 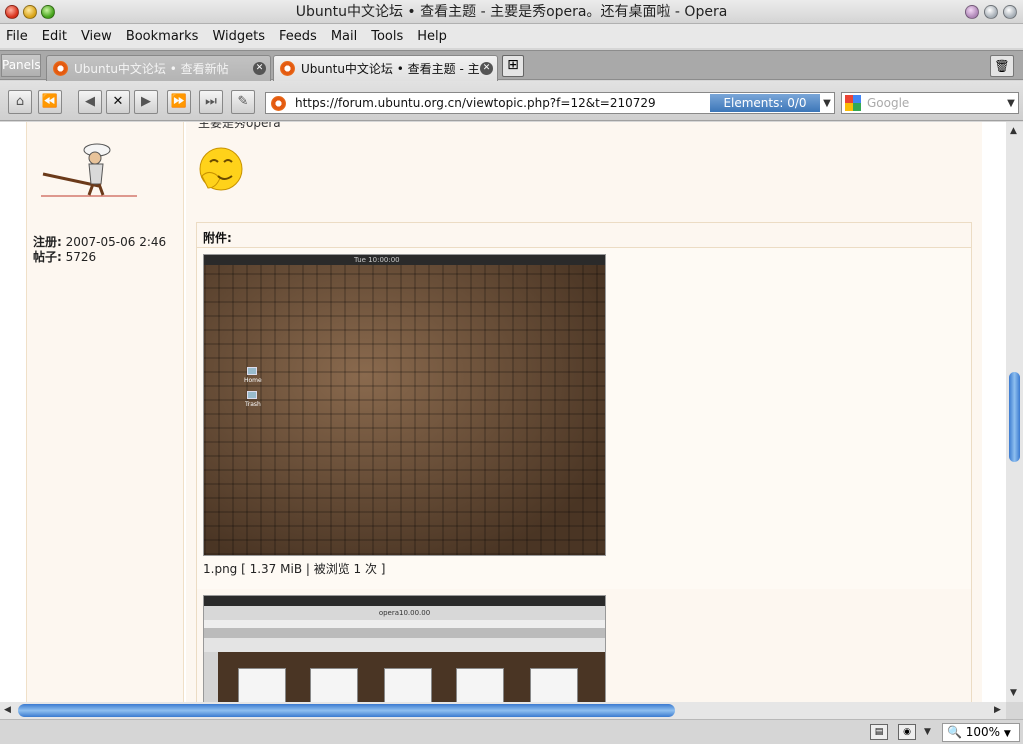 What do you see at coordinates (252, 395) in the screenshot?
I see `trash-icon` at bounding box center [252, 395].